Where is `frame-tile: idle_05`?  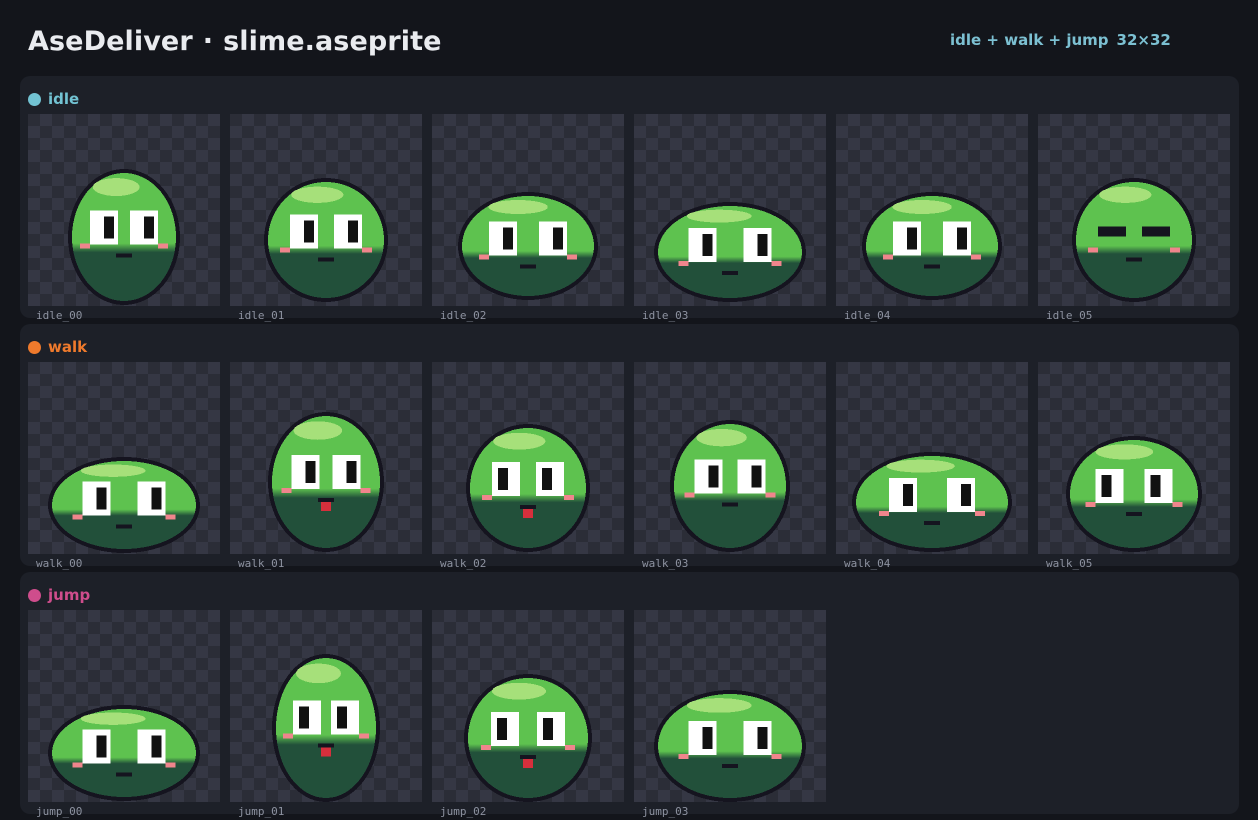
frame-tile: idle_05 is located at coordinates (1134, 218).